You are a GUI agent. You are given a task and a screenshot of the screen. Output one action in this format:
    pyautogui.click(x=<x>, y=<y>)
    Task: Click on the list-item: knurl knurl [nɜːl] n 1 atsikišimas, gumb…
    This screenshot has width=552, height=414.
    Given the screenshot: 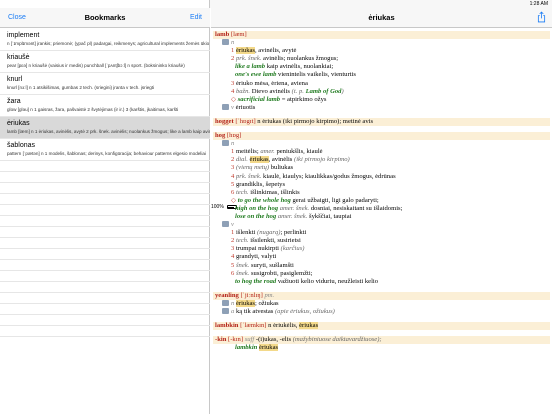 What is the action you would take?
    pyautogui.click(x=105, y=84)
    